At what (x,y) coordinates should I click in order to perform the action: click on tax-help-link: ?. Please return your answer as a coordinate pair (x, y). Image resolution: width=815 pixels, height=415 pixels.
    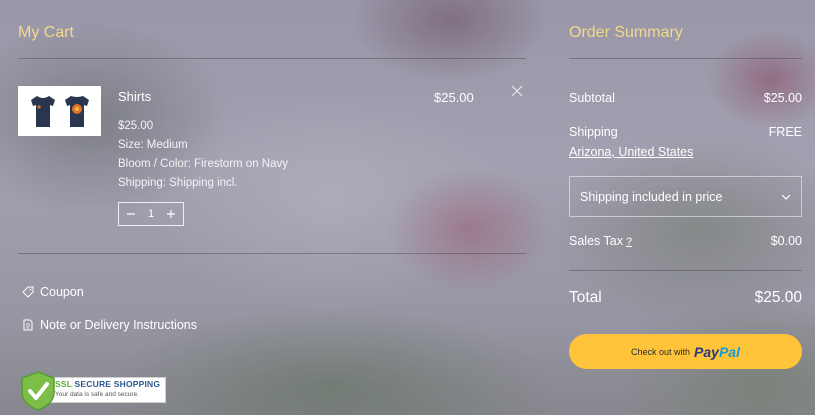
    Looking at the image, I should click on (629, 242).